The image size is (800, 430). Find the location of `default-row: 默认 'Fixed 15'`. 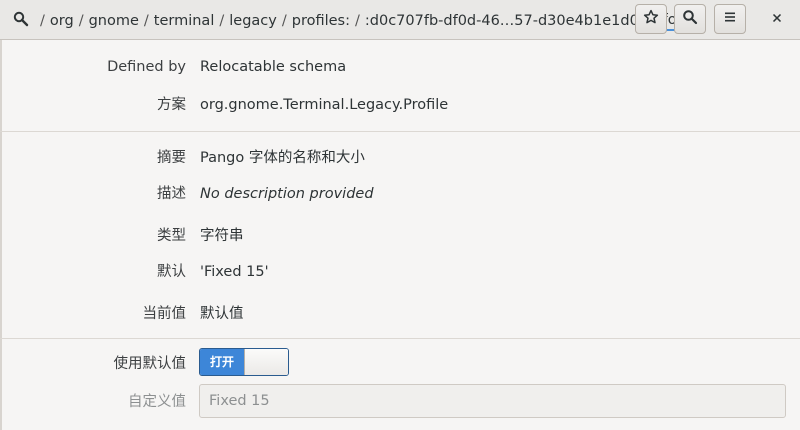

default-row: 默认 'Fixed 15' is located at coordinates (400, 272).